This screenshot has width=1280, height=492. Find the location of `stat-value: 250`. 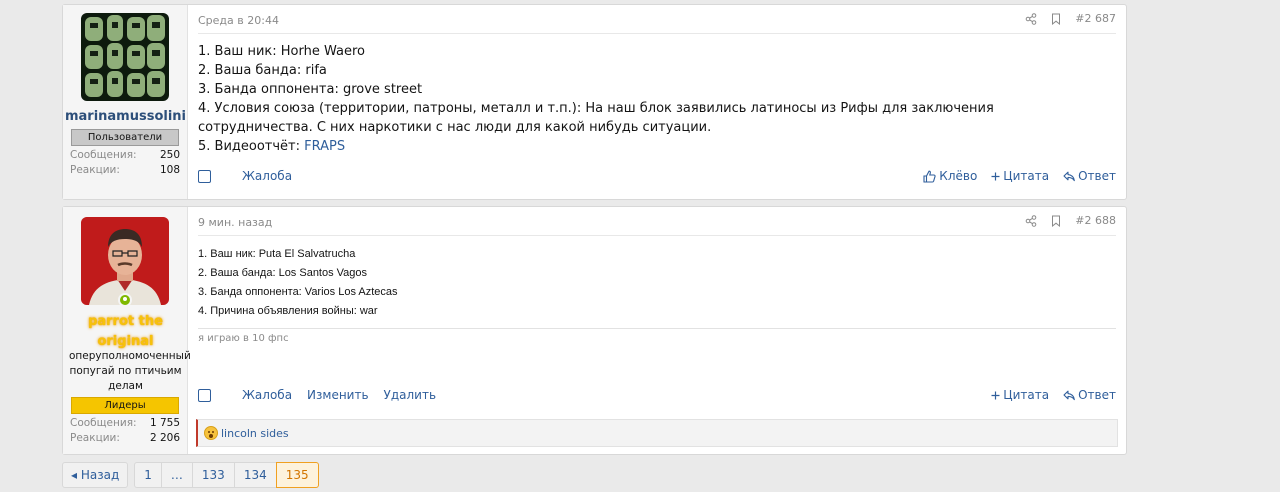

stat-value: 250 is located at coordinates (169, 155).